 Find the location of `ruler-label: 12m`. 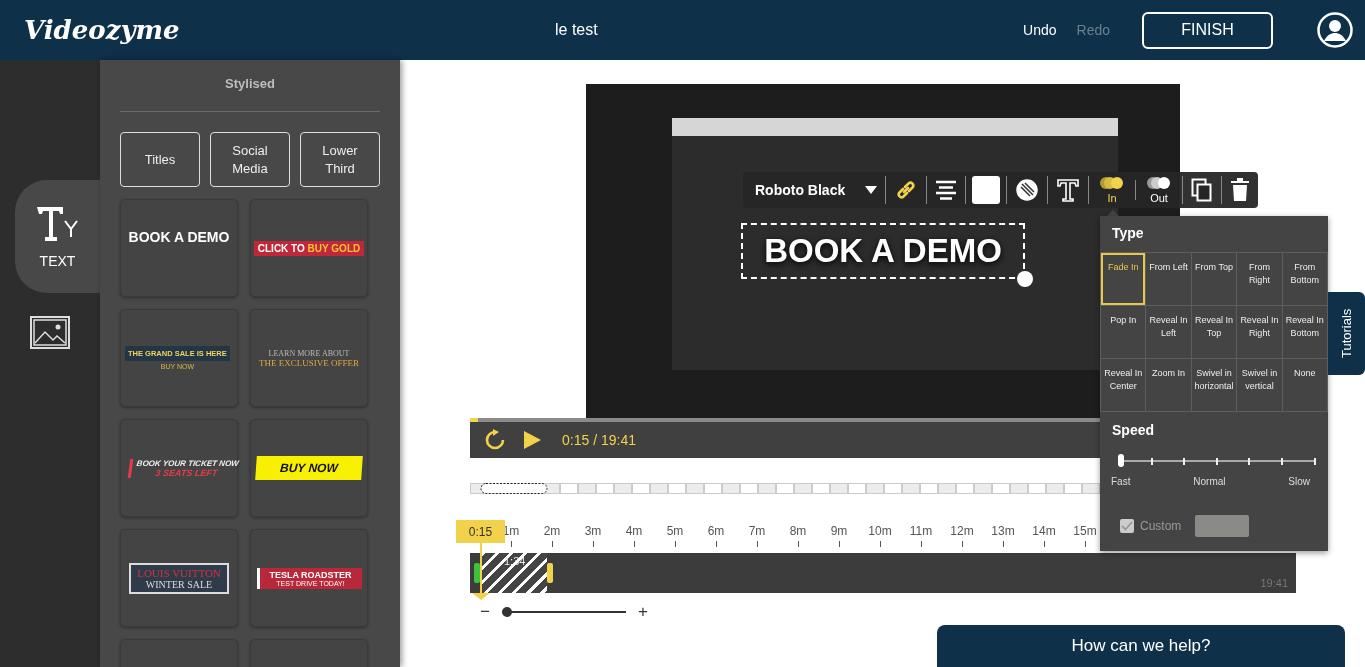

ruler-label: 12m is located at coordinates (962, 531).